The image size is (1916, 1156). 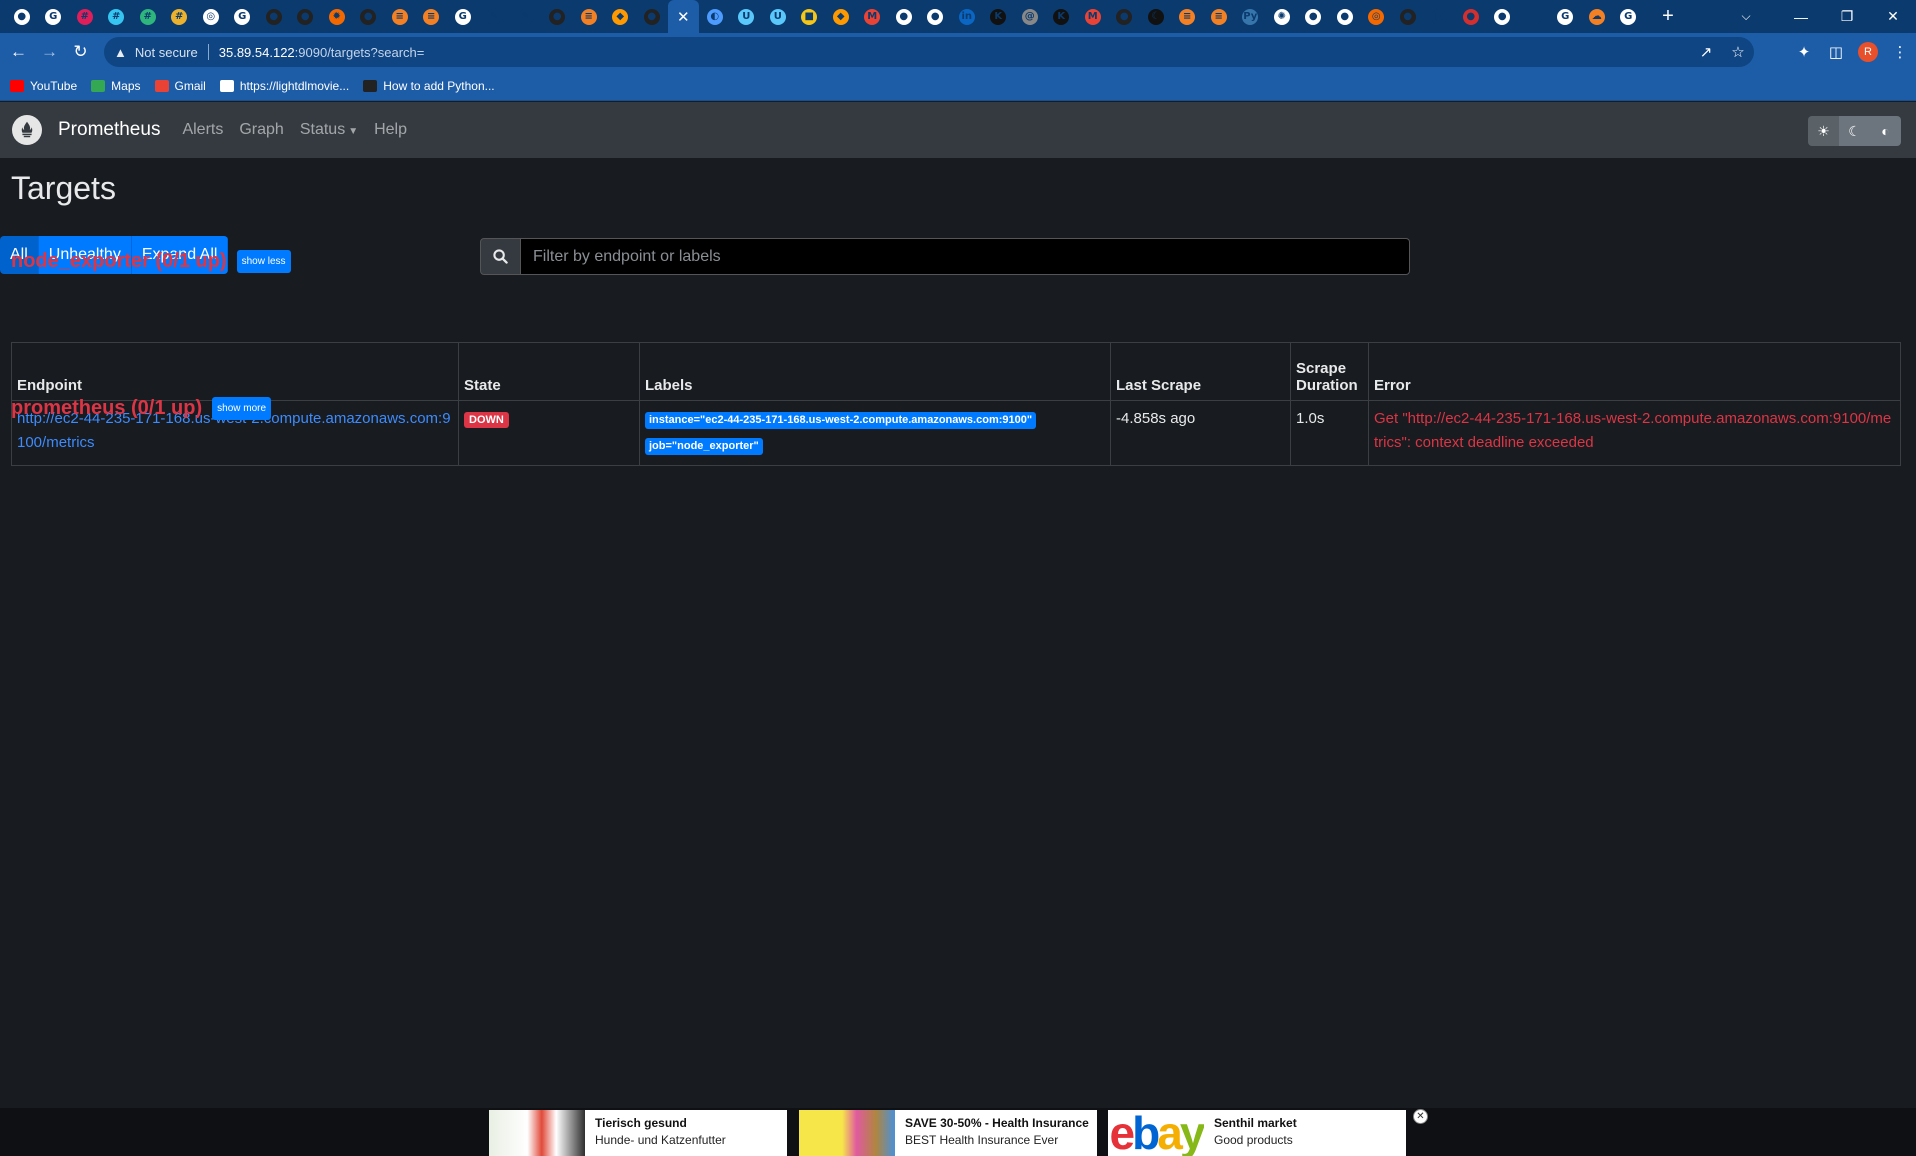 What do you see at coordinates (1836, 52) in the screenshot?
I see `side-panel-icon: ◫` at bounding box center [1836, 52].